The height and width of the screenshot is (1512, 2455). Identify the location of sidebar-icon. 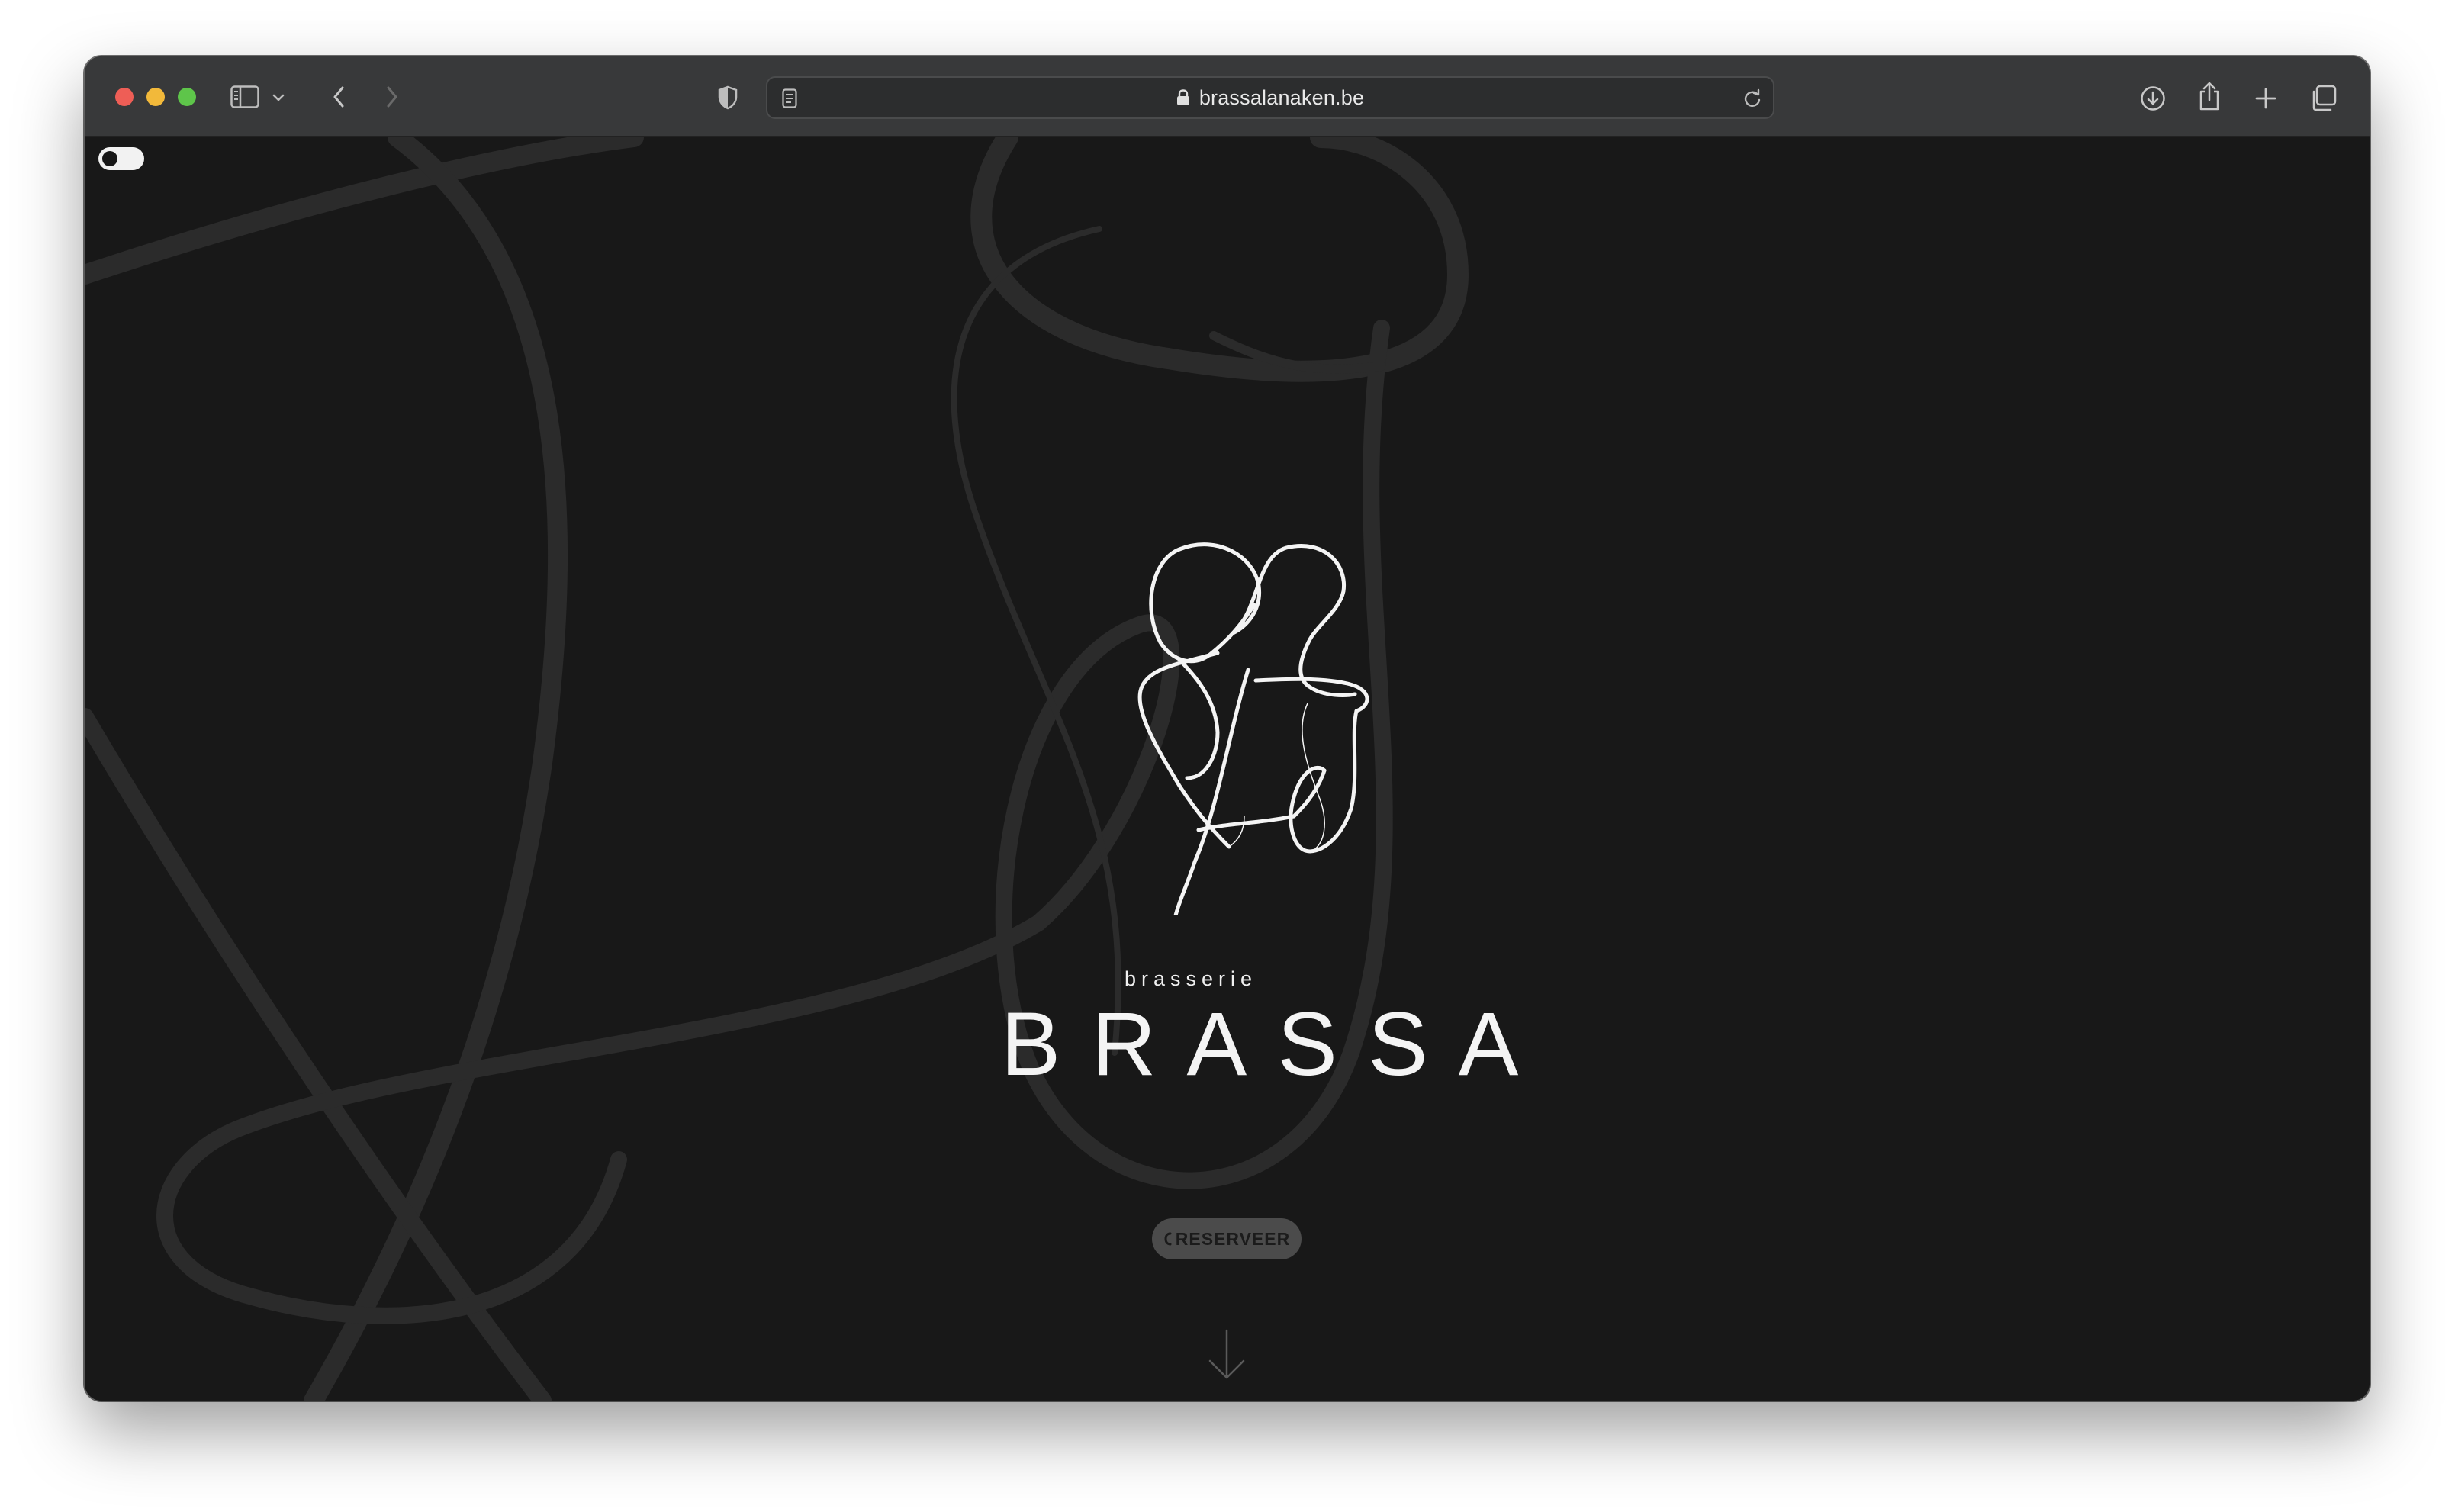
(245, 97).